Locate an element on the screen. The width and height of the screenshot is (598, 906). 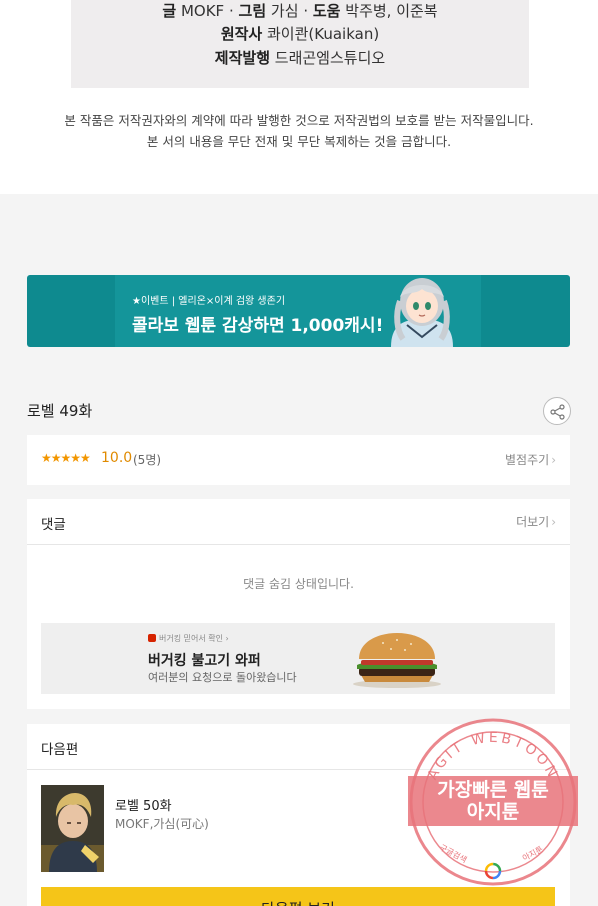
banner-caption: ★이벤트 | 엘리온×이계 검왕 생존기 is located at coordinates (209, 301).